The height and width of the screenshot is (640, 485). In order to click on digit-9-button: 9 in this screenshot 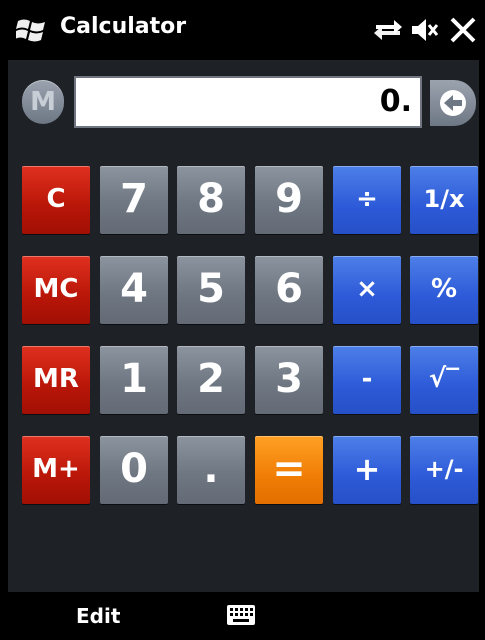, I will do `click(289, 200)`.